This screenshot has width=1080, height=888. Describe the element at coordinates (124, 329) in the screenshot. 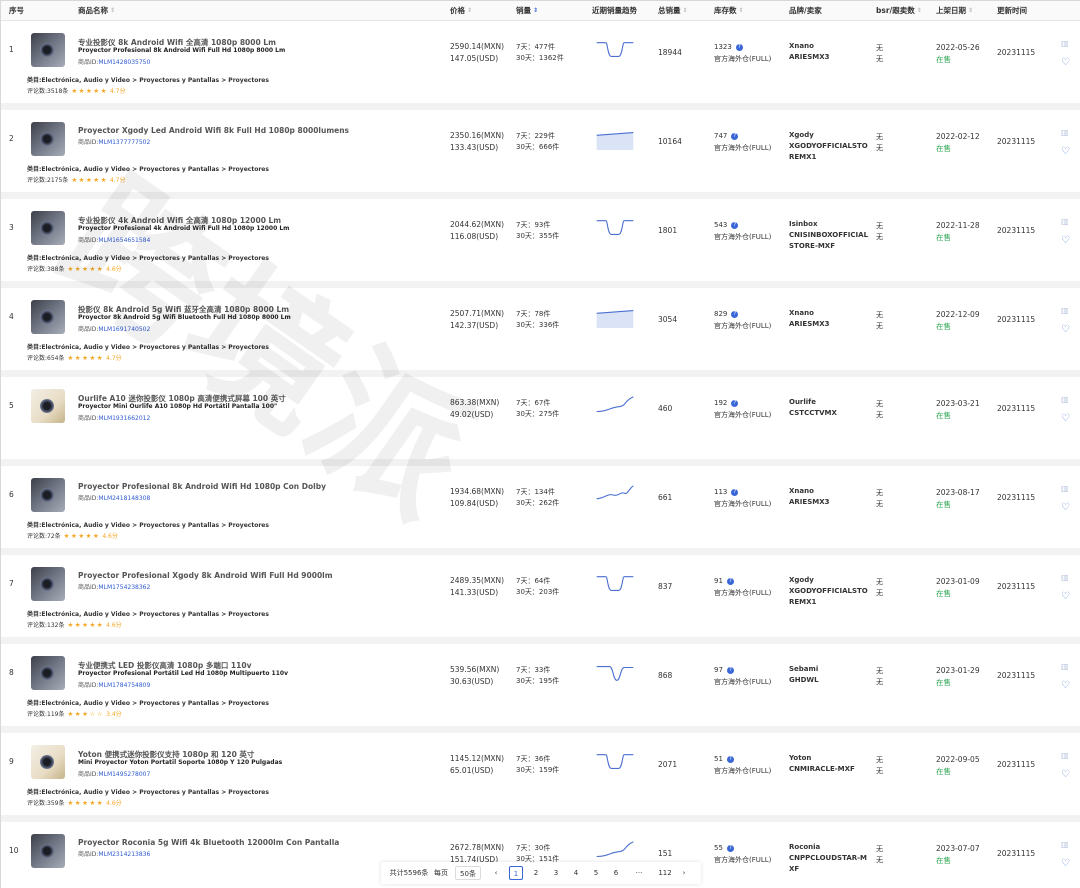

I see `product-id-link: MLM1691740502` at that location.